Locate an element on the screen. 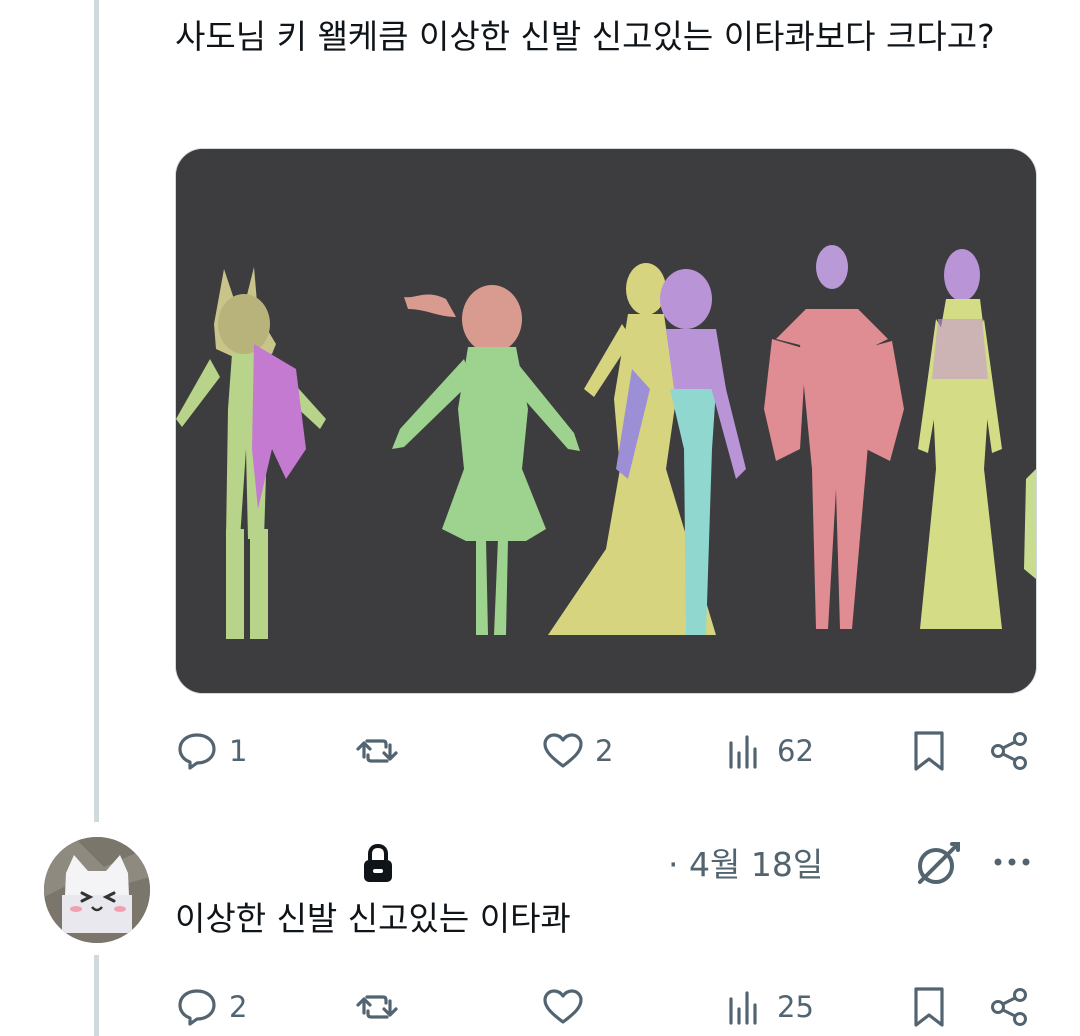 The height and width of the screenshot is (1036, 1080). like-count: 2 is located at coordinates (604, 751).